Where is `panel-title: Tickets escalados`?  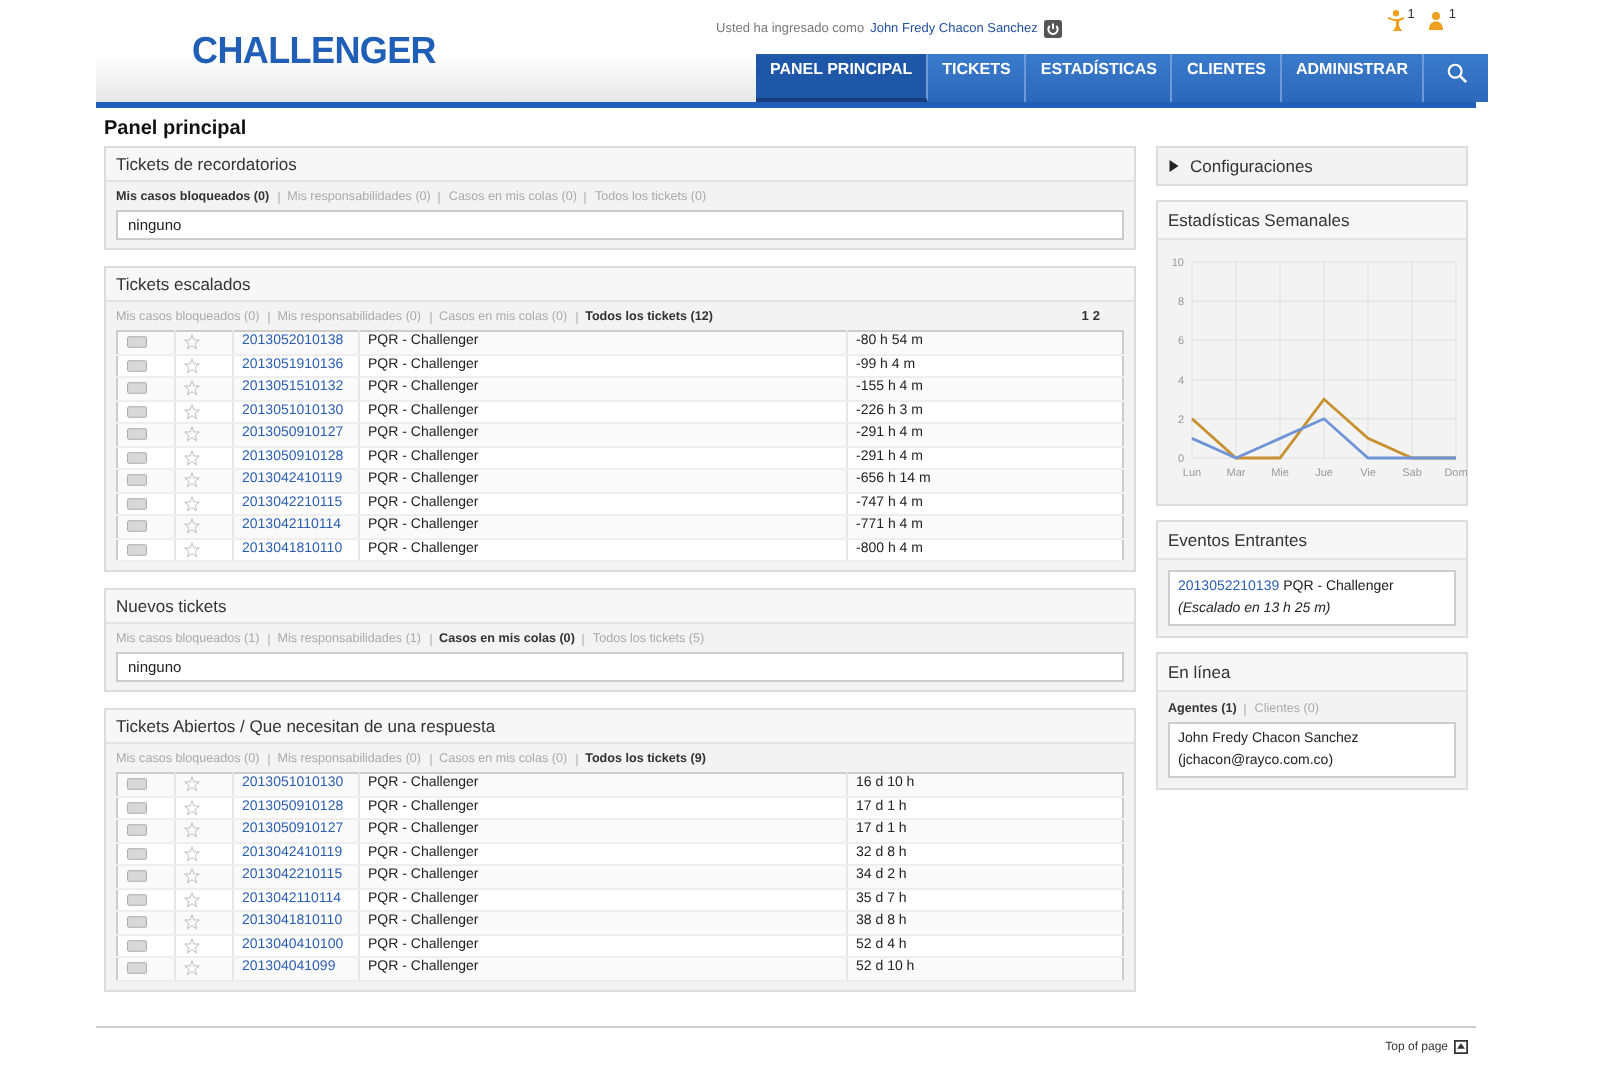
panel-title: Tickets escalados is located at coordinates (620, 285).